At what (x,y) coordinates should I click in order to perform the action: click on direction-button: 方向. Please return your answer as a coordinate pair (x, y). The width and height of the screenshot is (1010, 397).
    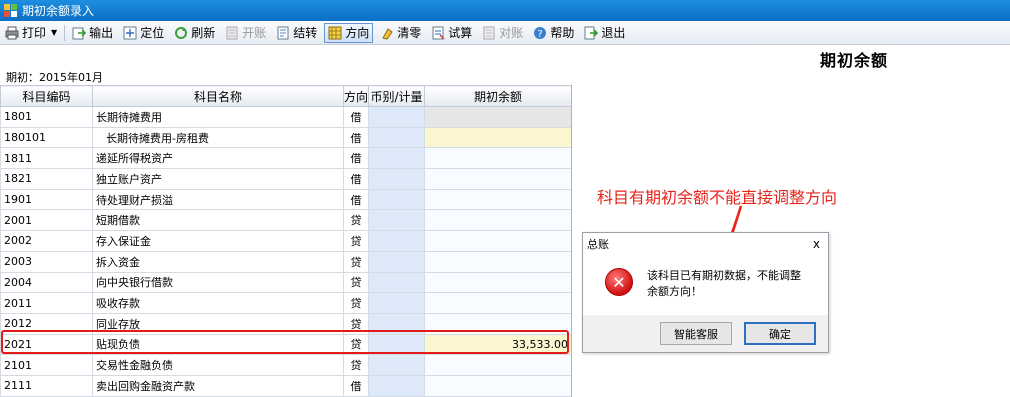
    Looking at the image, I should click on (349, 32).